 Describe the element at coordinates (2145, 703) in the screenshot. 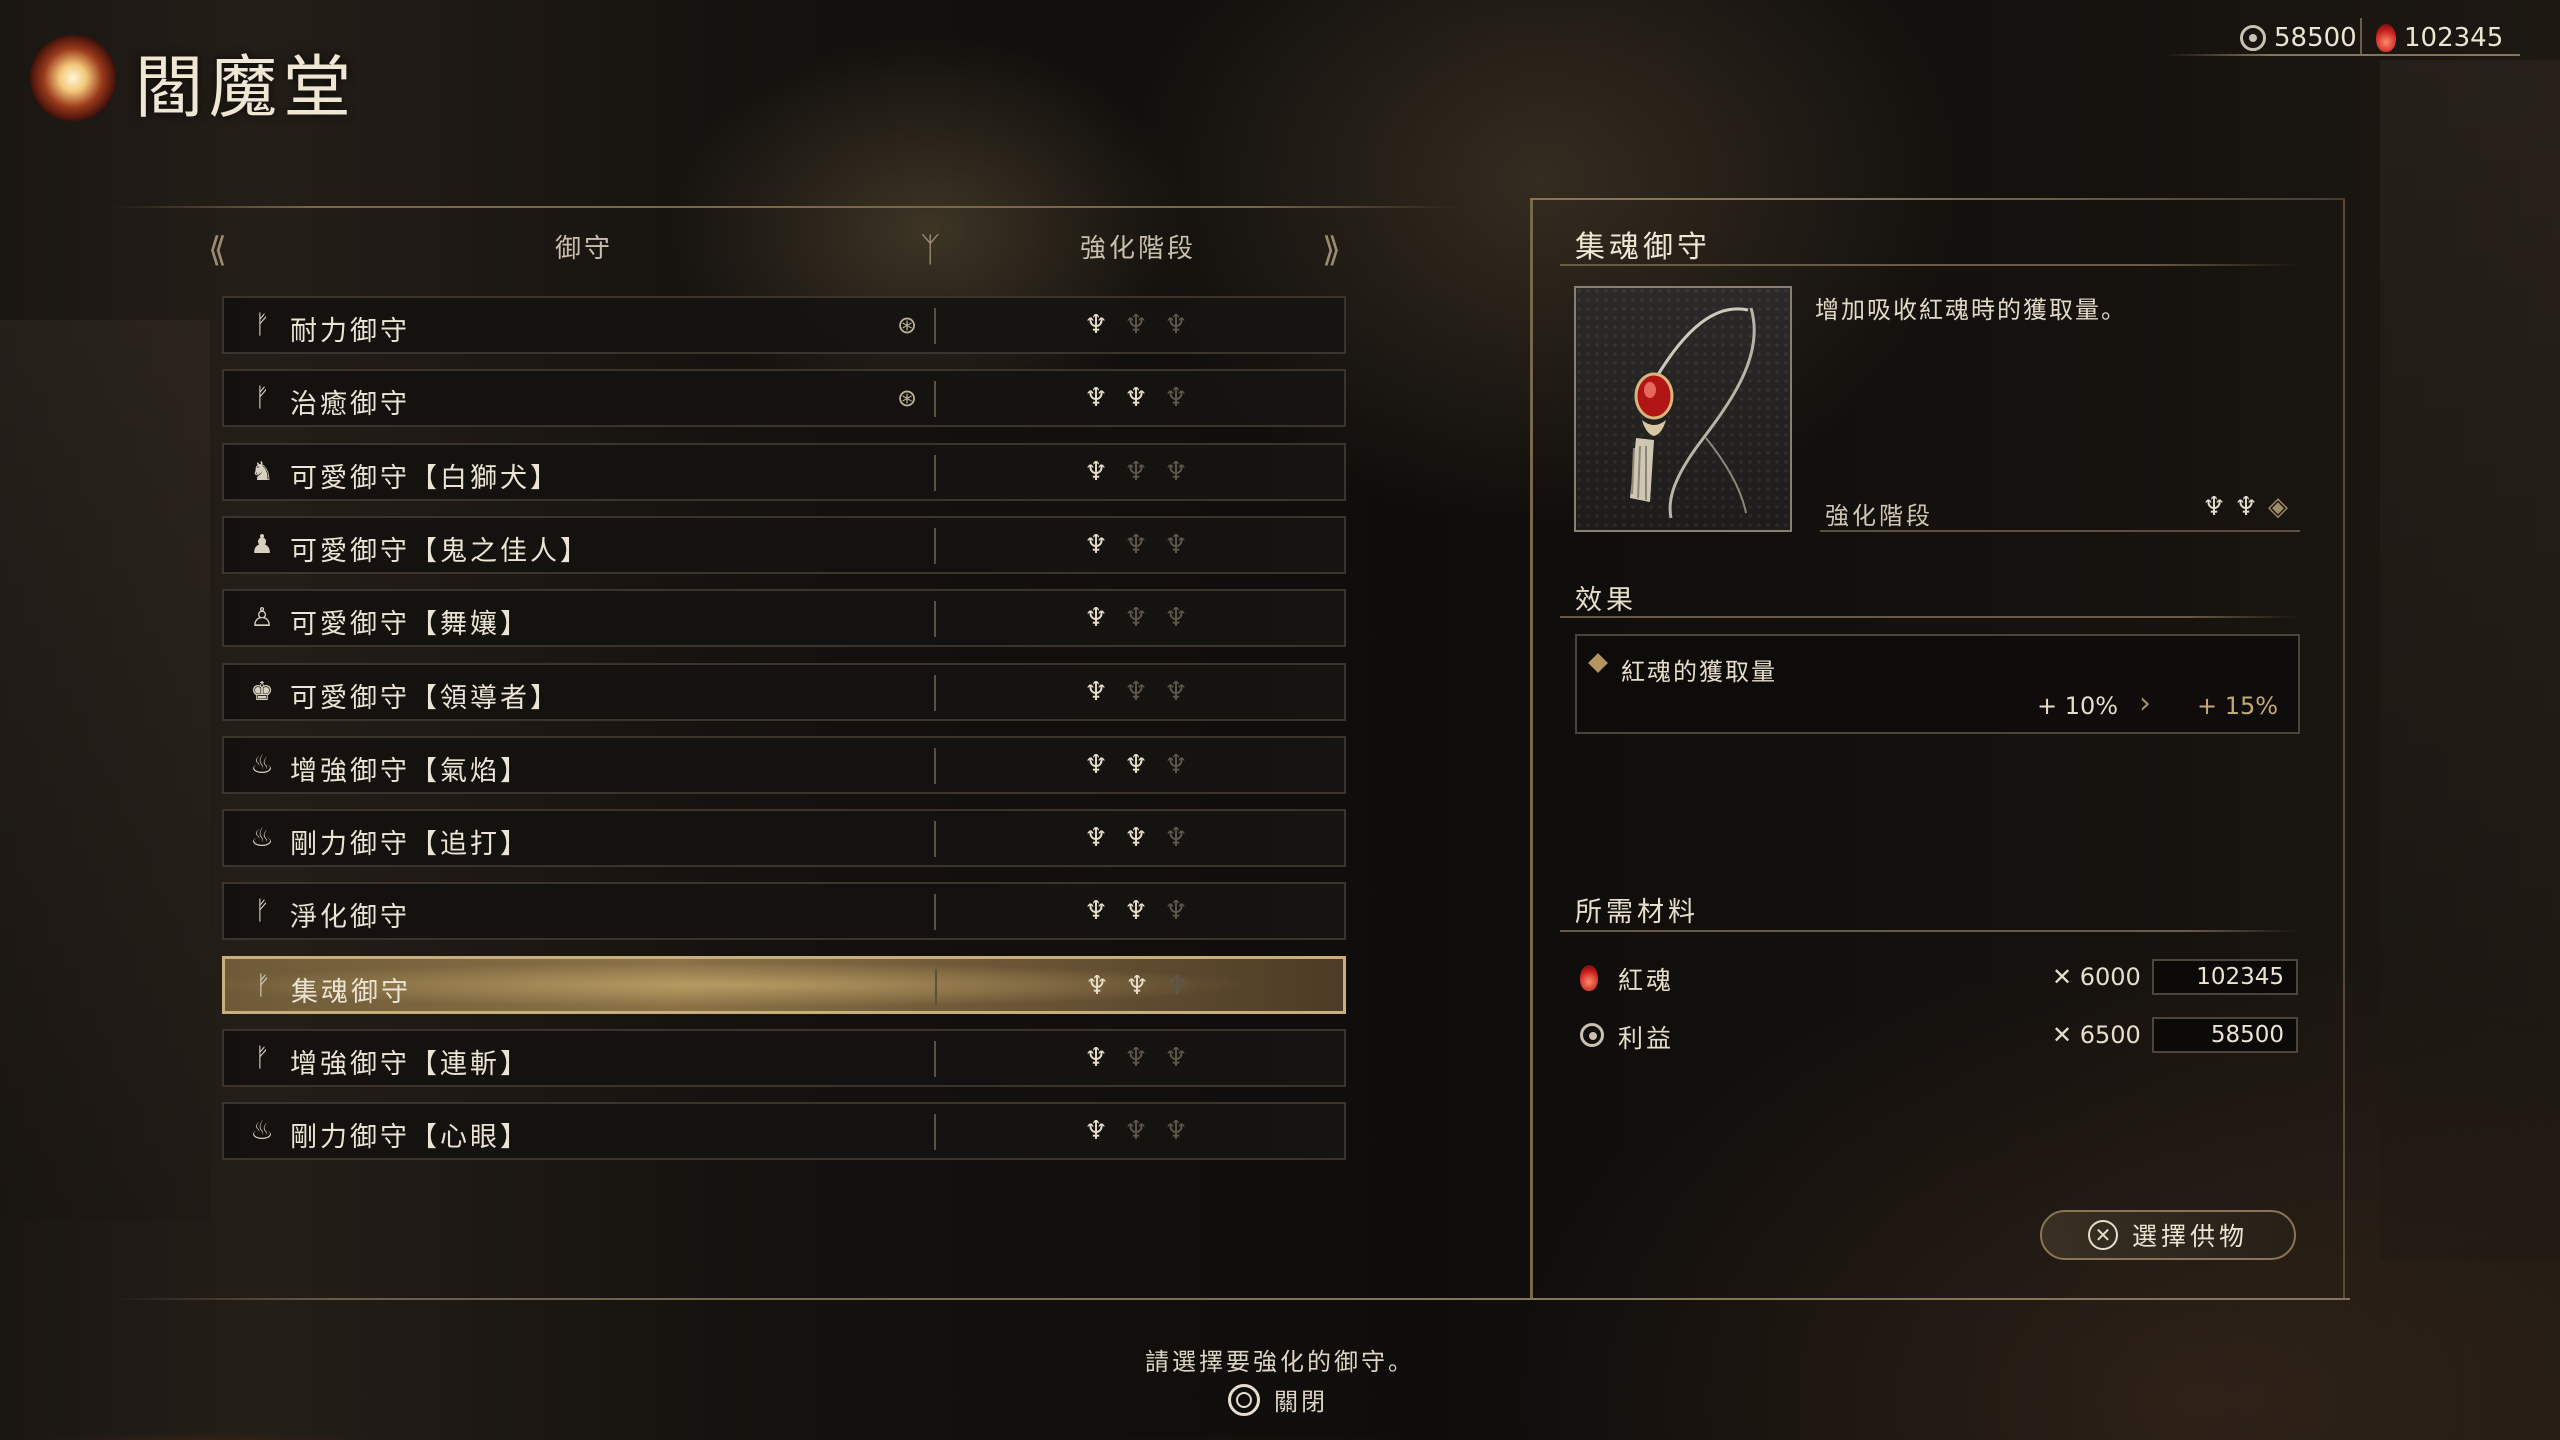

I see `chevron-right-icon: ›` at that location.